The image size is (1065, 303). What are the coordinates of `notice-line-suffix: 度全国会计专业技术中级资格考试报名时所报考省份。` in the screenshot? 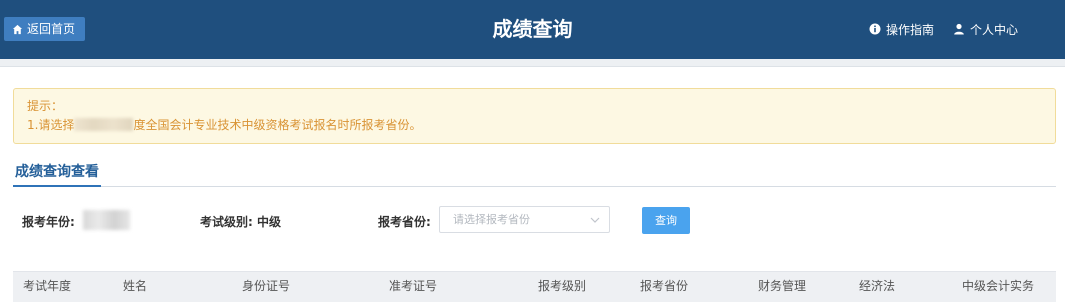 It's located at (277, 125).